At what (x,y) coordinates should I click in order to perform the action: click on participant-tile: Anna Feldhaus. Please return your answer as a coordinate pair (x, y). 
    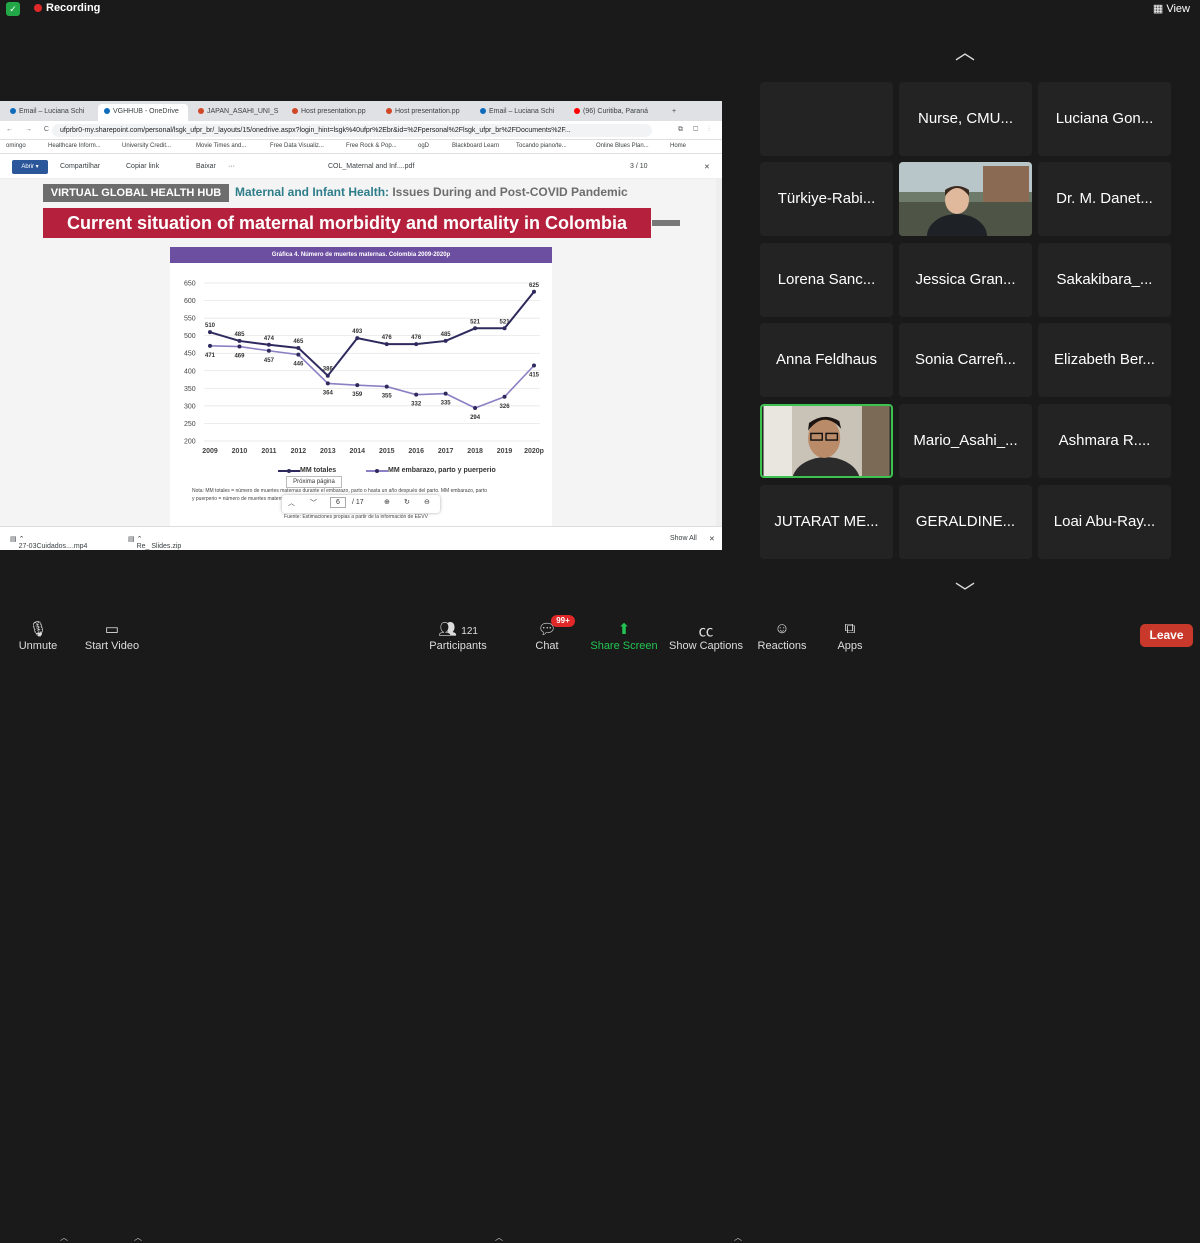
    Looking at the image, I should click on (826, 360).